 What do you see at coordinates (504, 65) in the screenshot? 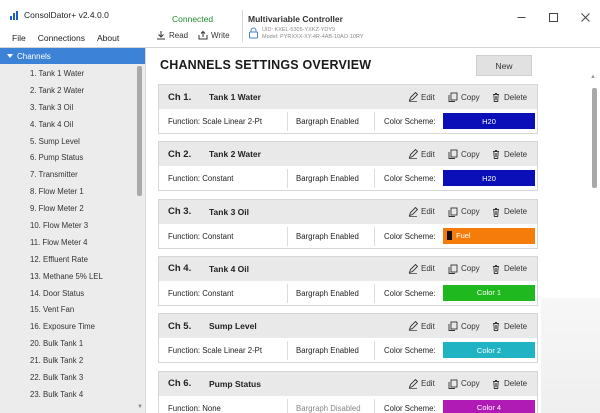
I see `new-channel-button: New` at bounding box center [504, 65].